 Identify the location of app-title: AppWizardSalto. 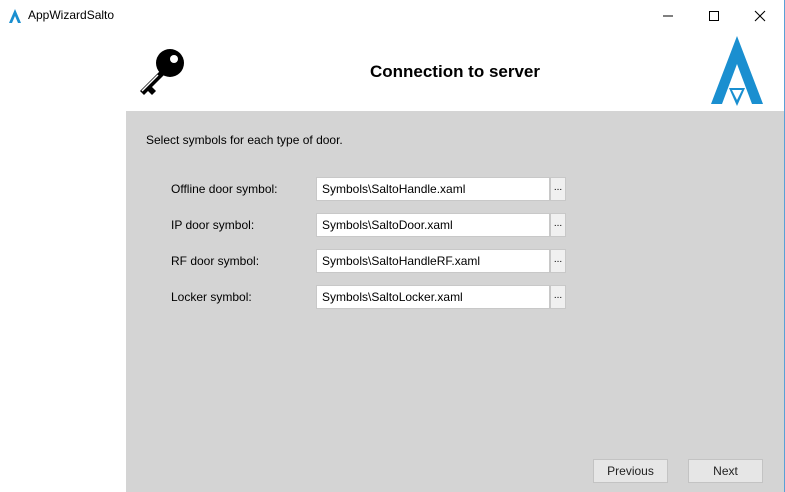
(71, 15).